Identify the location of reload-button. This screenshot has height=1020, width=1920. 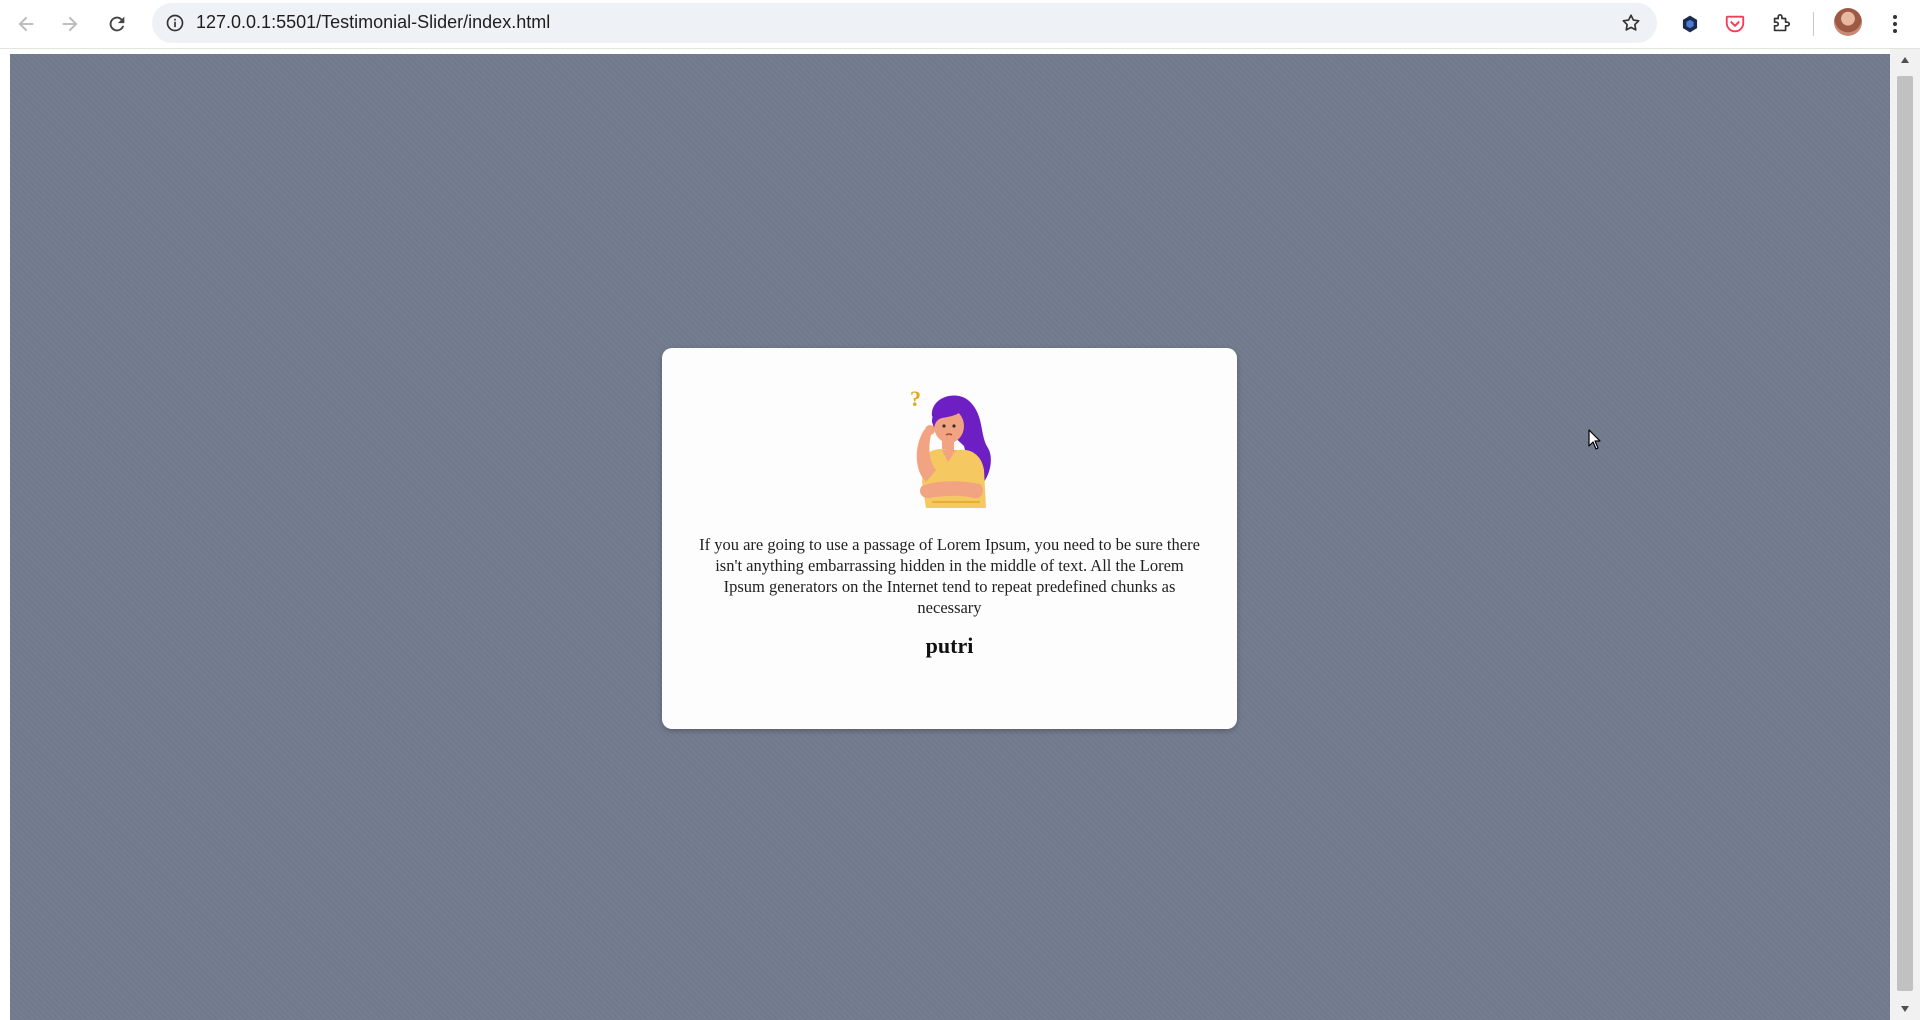
(117, 24).